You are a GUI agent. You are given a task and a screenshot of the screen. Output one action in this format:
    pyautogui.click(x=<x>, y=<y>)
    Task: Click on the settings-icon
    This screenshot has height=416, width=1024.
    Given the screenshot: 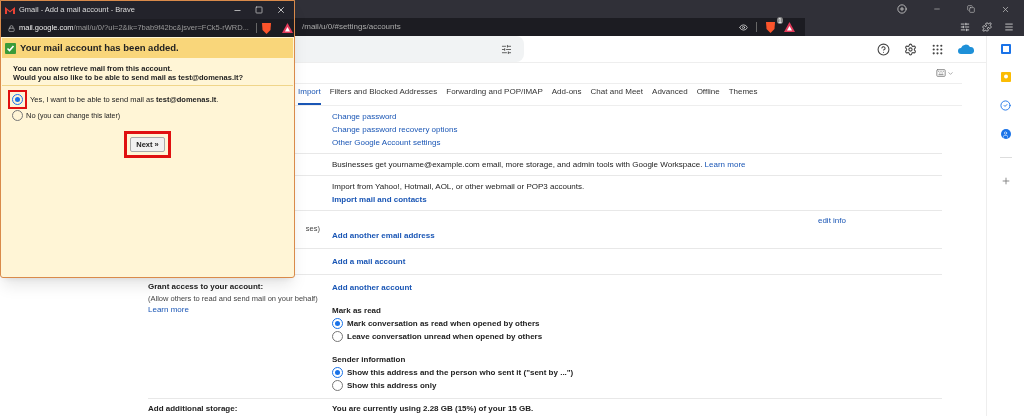 What is the action you would take?
    pyautogui.click(x=910, y=49)
    